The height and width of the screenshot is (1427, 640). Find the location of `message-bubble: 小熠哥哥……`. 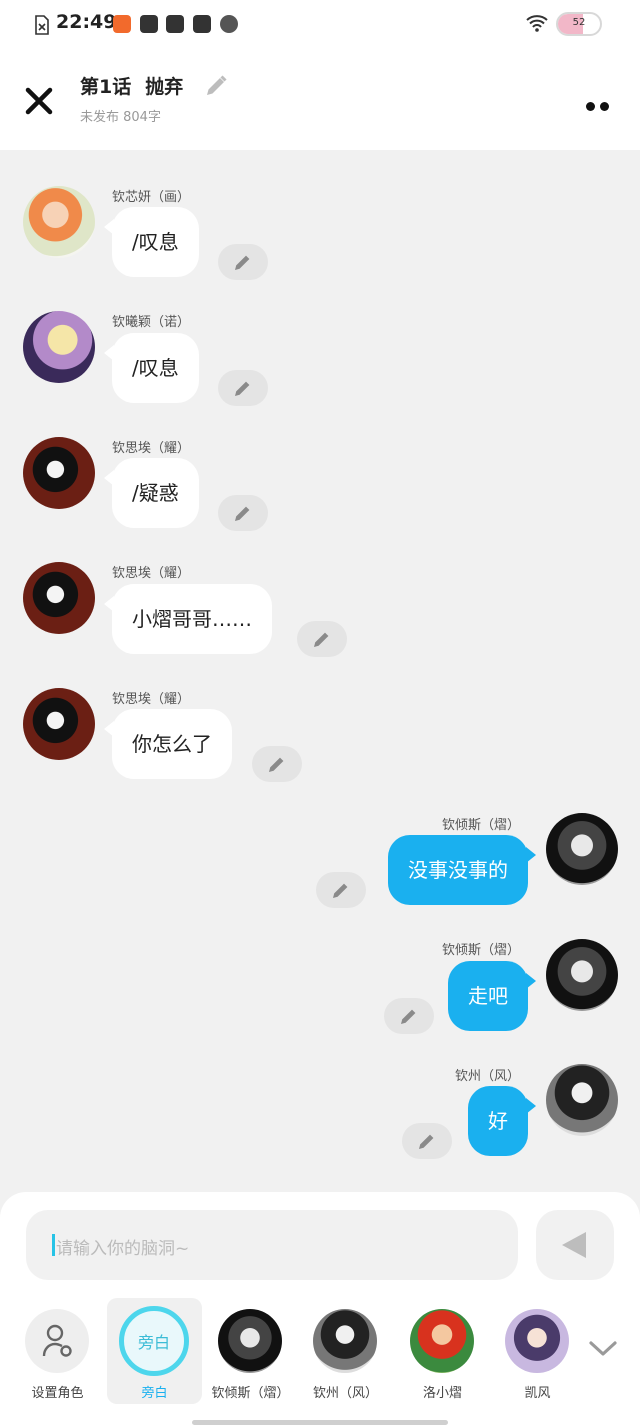

message-bubble: 小熠哥哥…… is located at coordinates (188, 619).